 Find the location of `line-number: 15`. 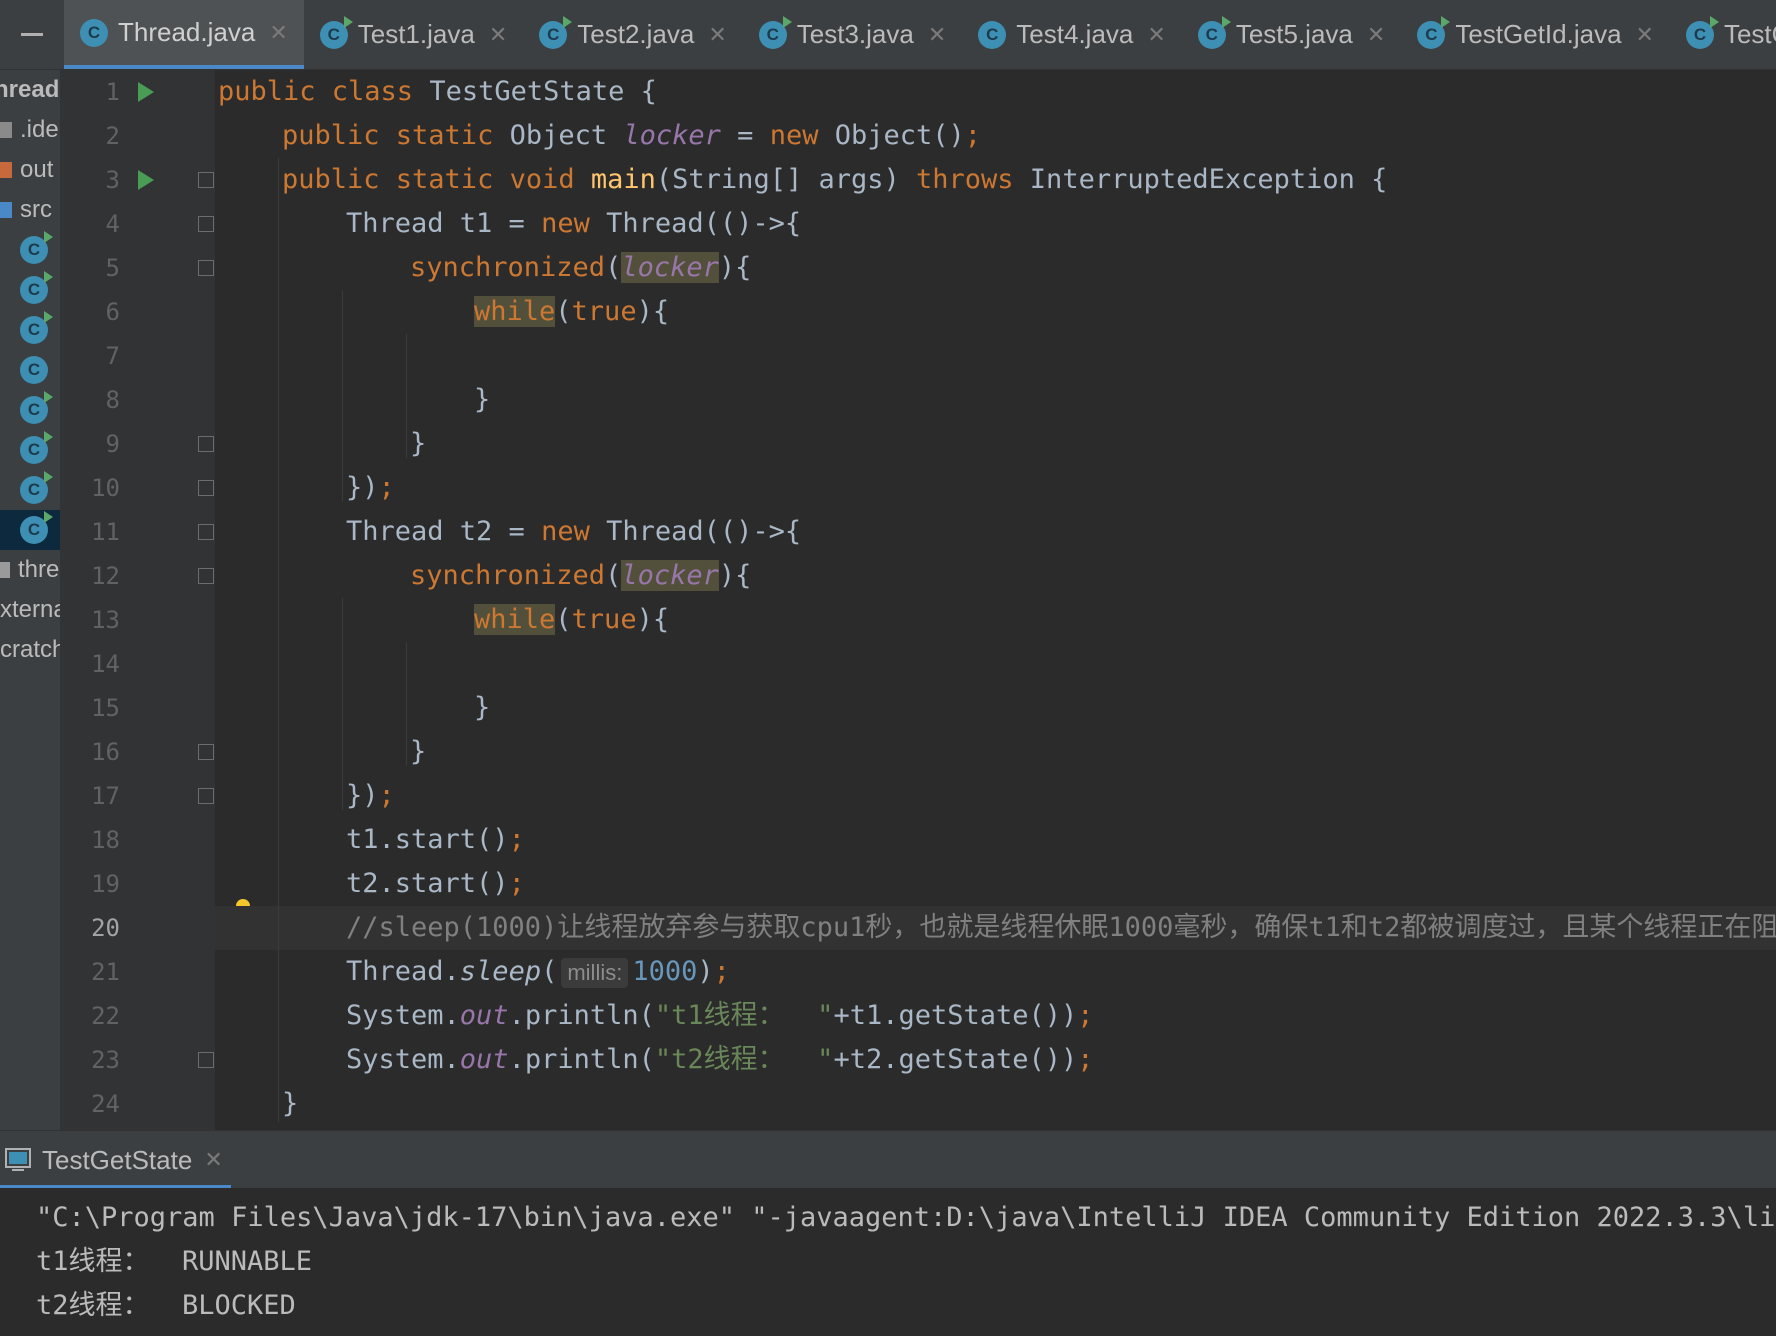

line-number: 15 is located at coordinates (105, 708).